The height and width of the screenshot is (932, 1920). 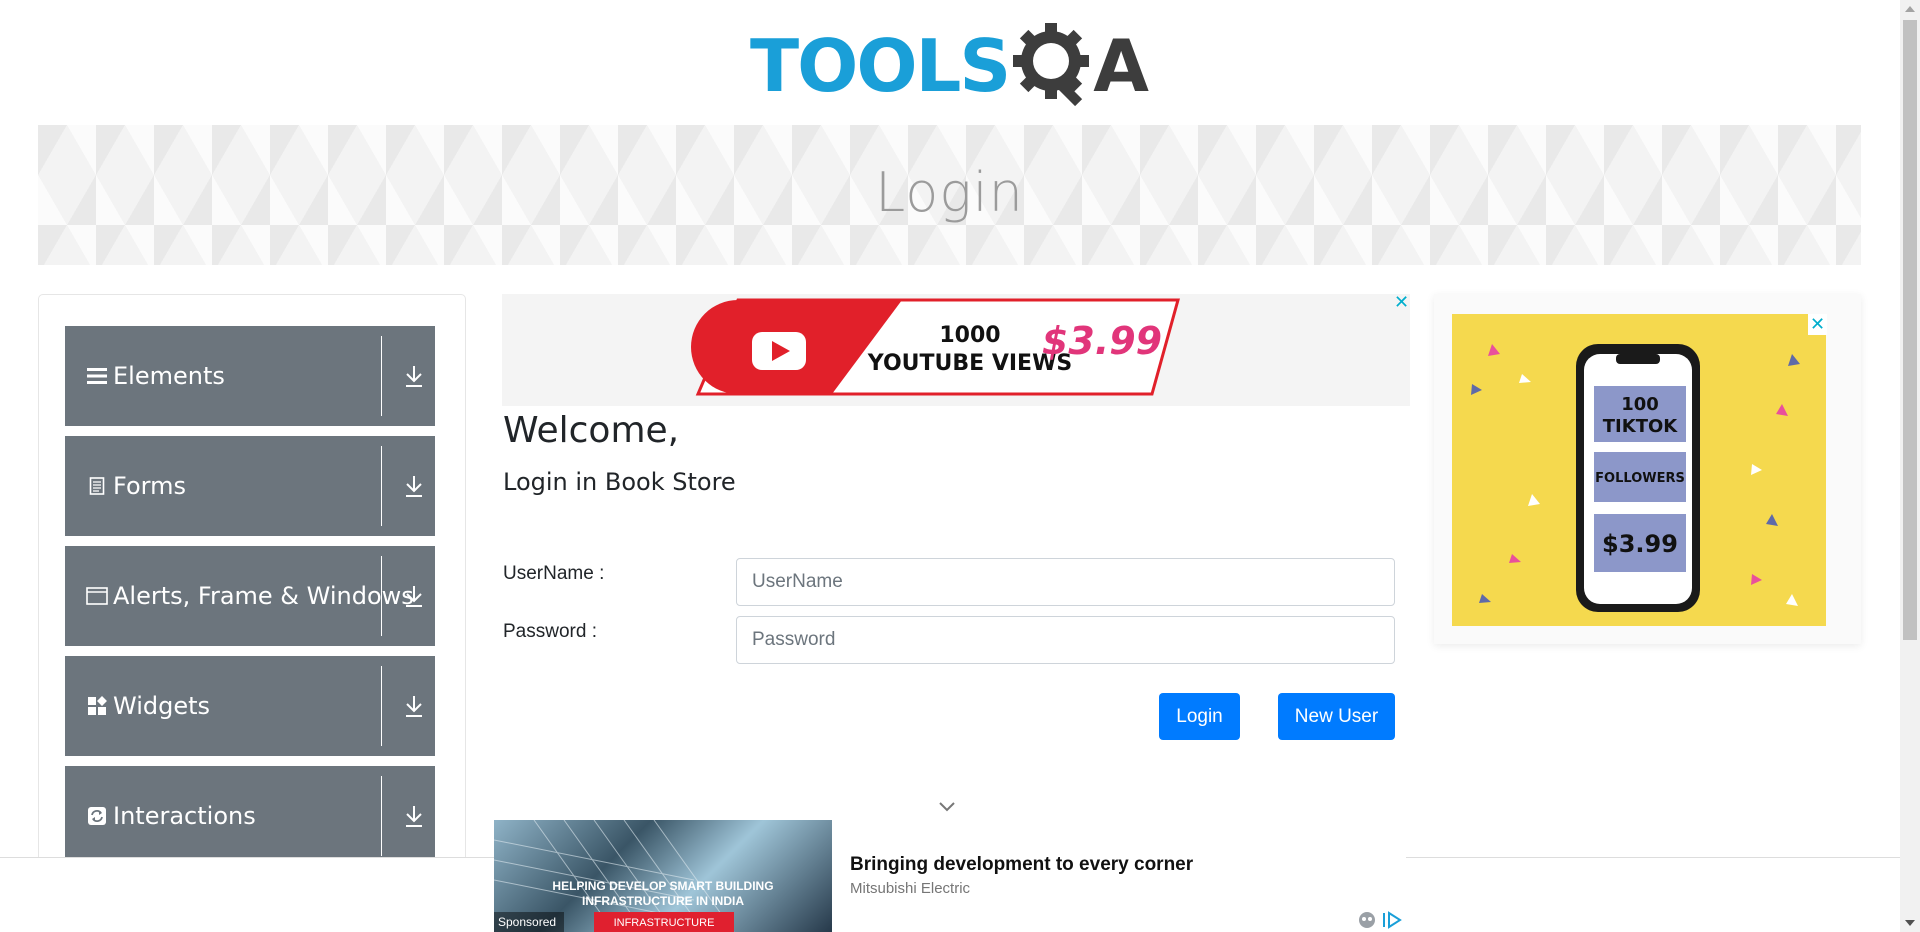 What do you see at coordinates (250, 486) in the screenshot?
I see `sidebar-group-forms: Forms` at bounding box center [250, 486].